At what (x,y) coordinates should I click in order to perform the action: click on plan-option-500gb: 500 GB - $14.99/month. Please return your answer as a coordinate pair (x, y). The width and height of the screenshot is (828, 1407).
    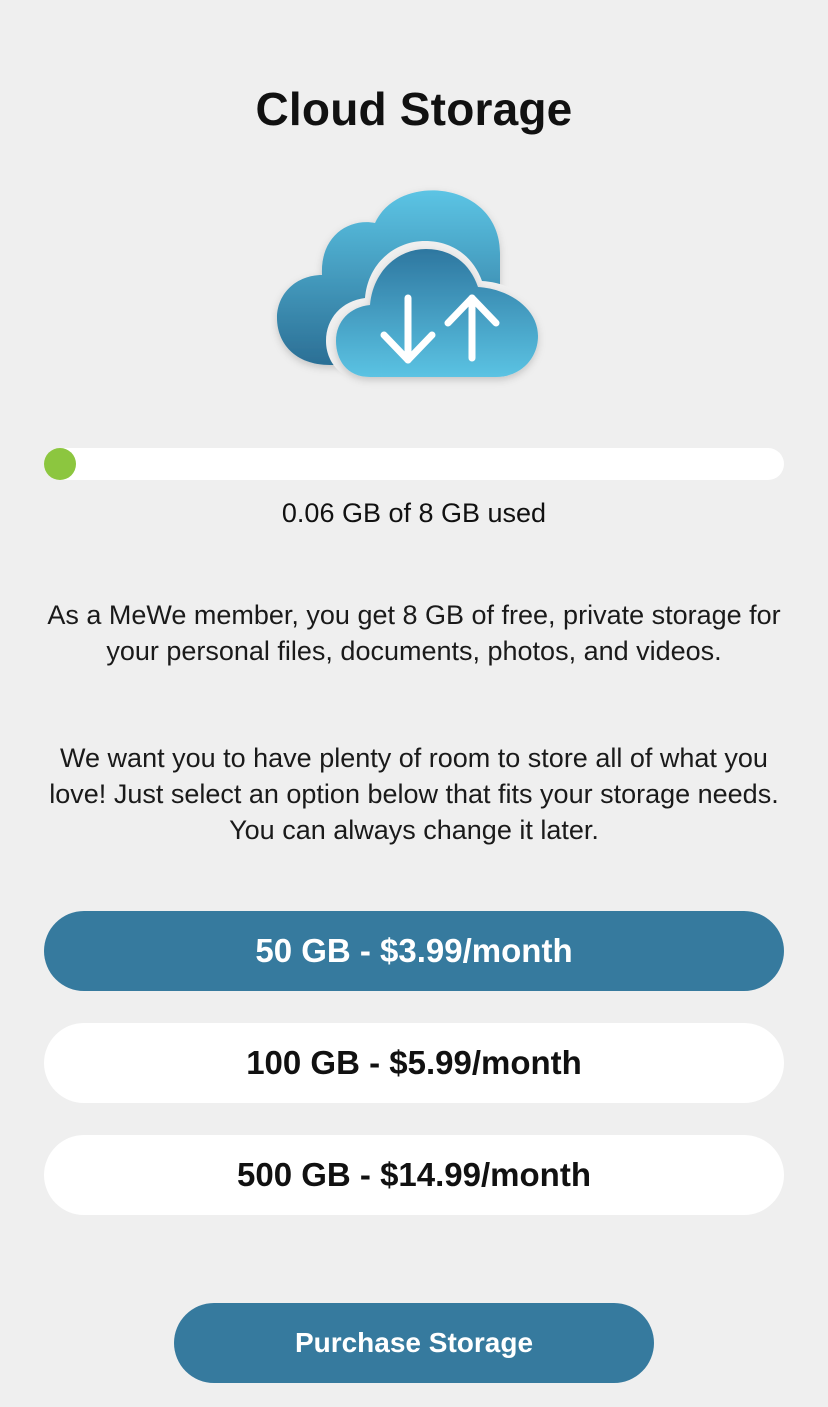
    Looking at the image, I should click on (414, 1175).